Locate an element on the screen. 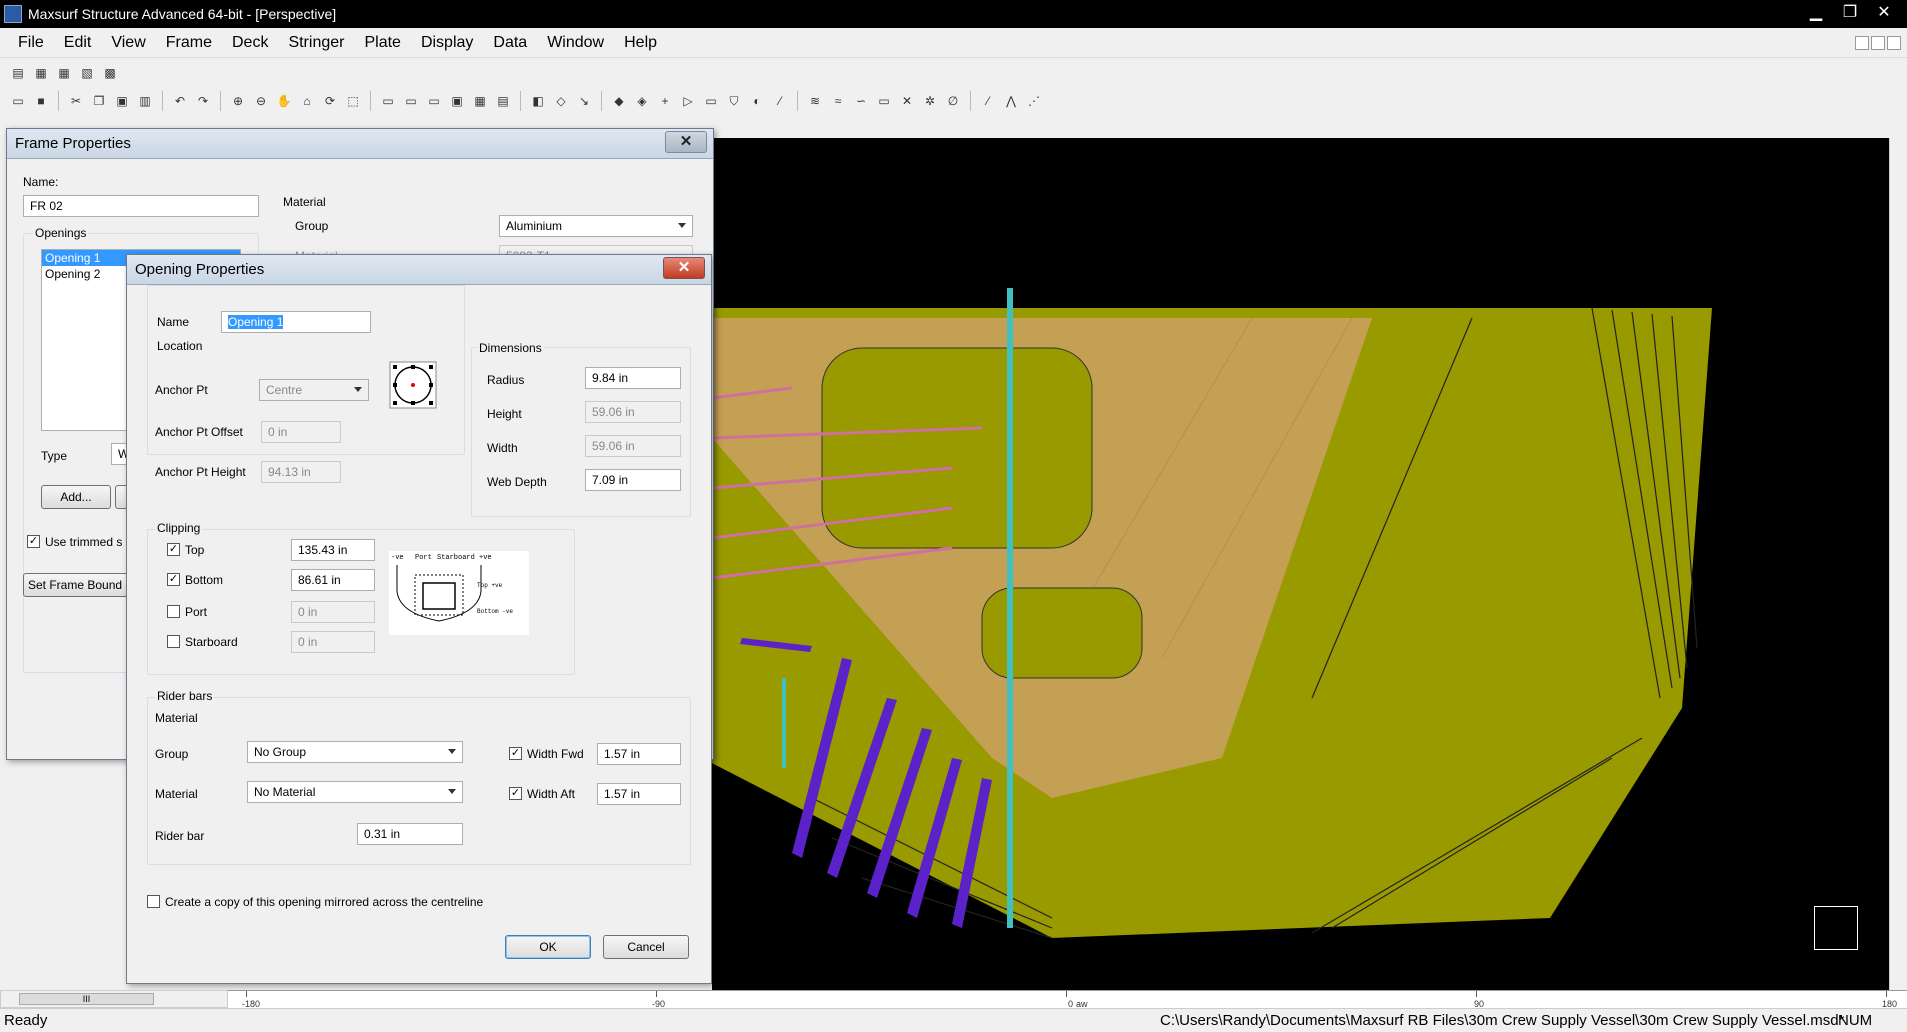 This screenshot has width=1907, height=1032. width-fwd-input: 1.57 in is located at coordinates (639, 754).